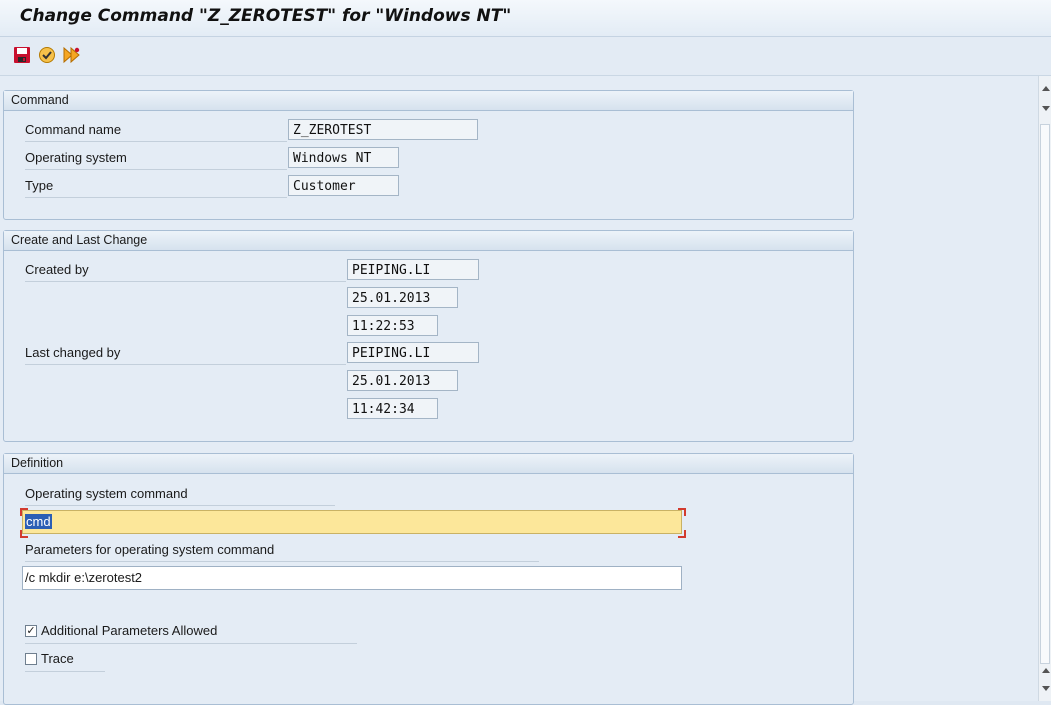 This screenshot has height=705, width=1051. What do you see at coordinates (682, 534) in the screenshot?
I see `focus-corner-br` at bounding box center [682, 534].